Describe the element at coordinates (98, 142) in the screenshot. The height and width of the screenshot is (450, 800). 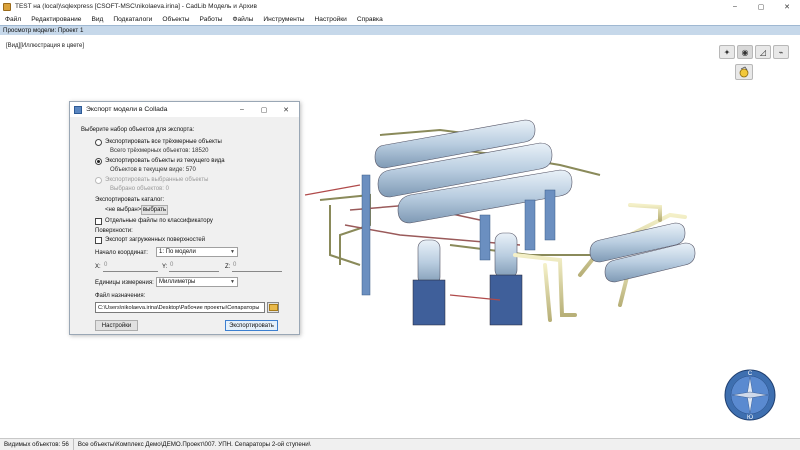
I see `radio-export-all` at that location.